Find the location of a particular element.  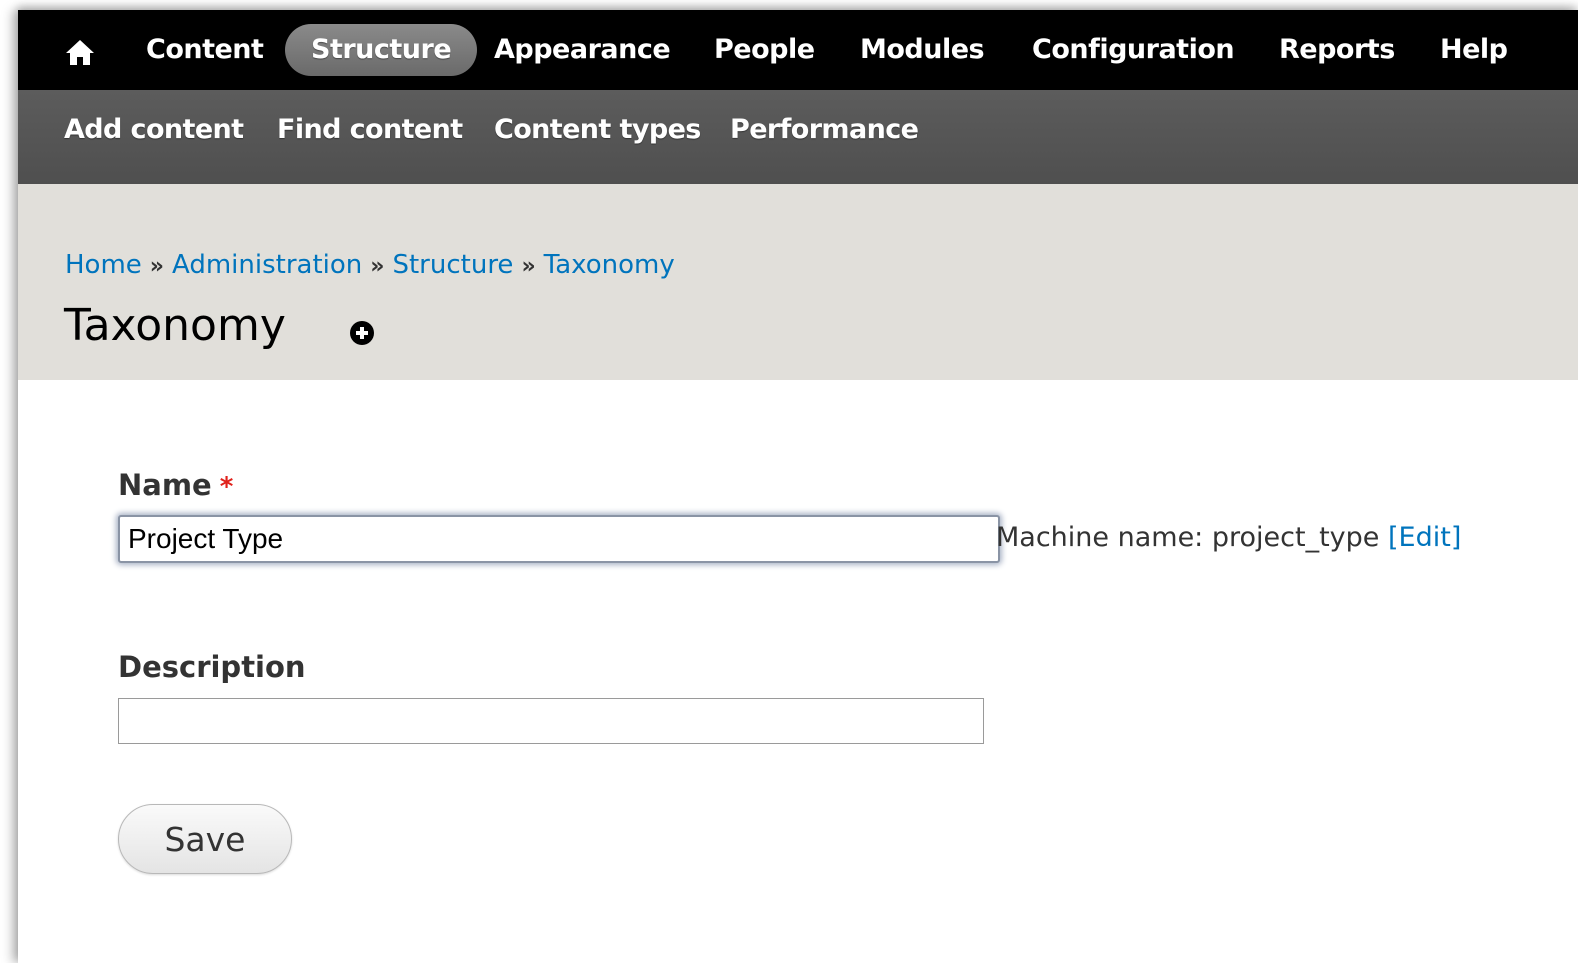

toolbar-item-reports: Reports is located at coordinates (1337, 50).